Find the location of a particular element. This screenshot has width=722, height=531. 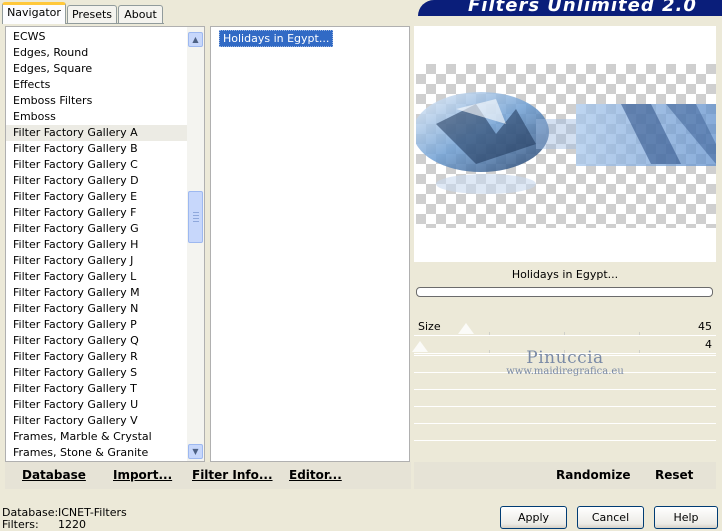

scrollbar-thumb is located at coordinates (195, 217).